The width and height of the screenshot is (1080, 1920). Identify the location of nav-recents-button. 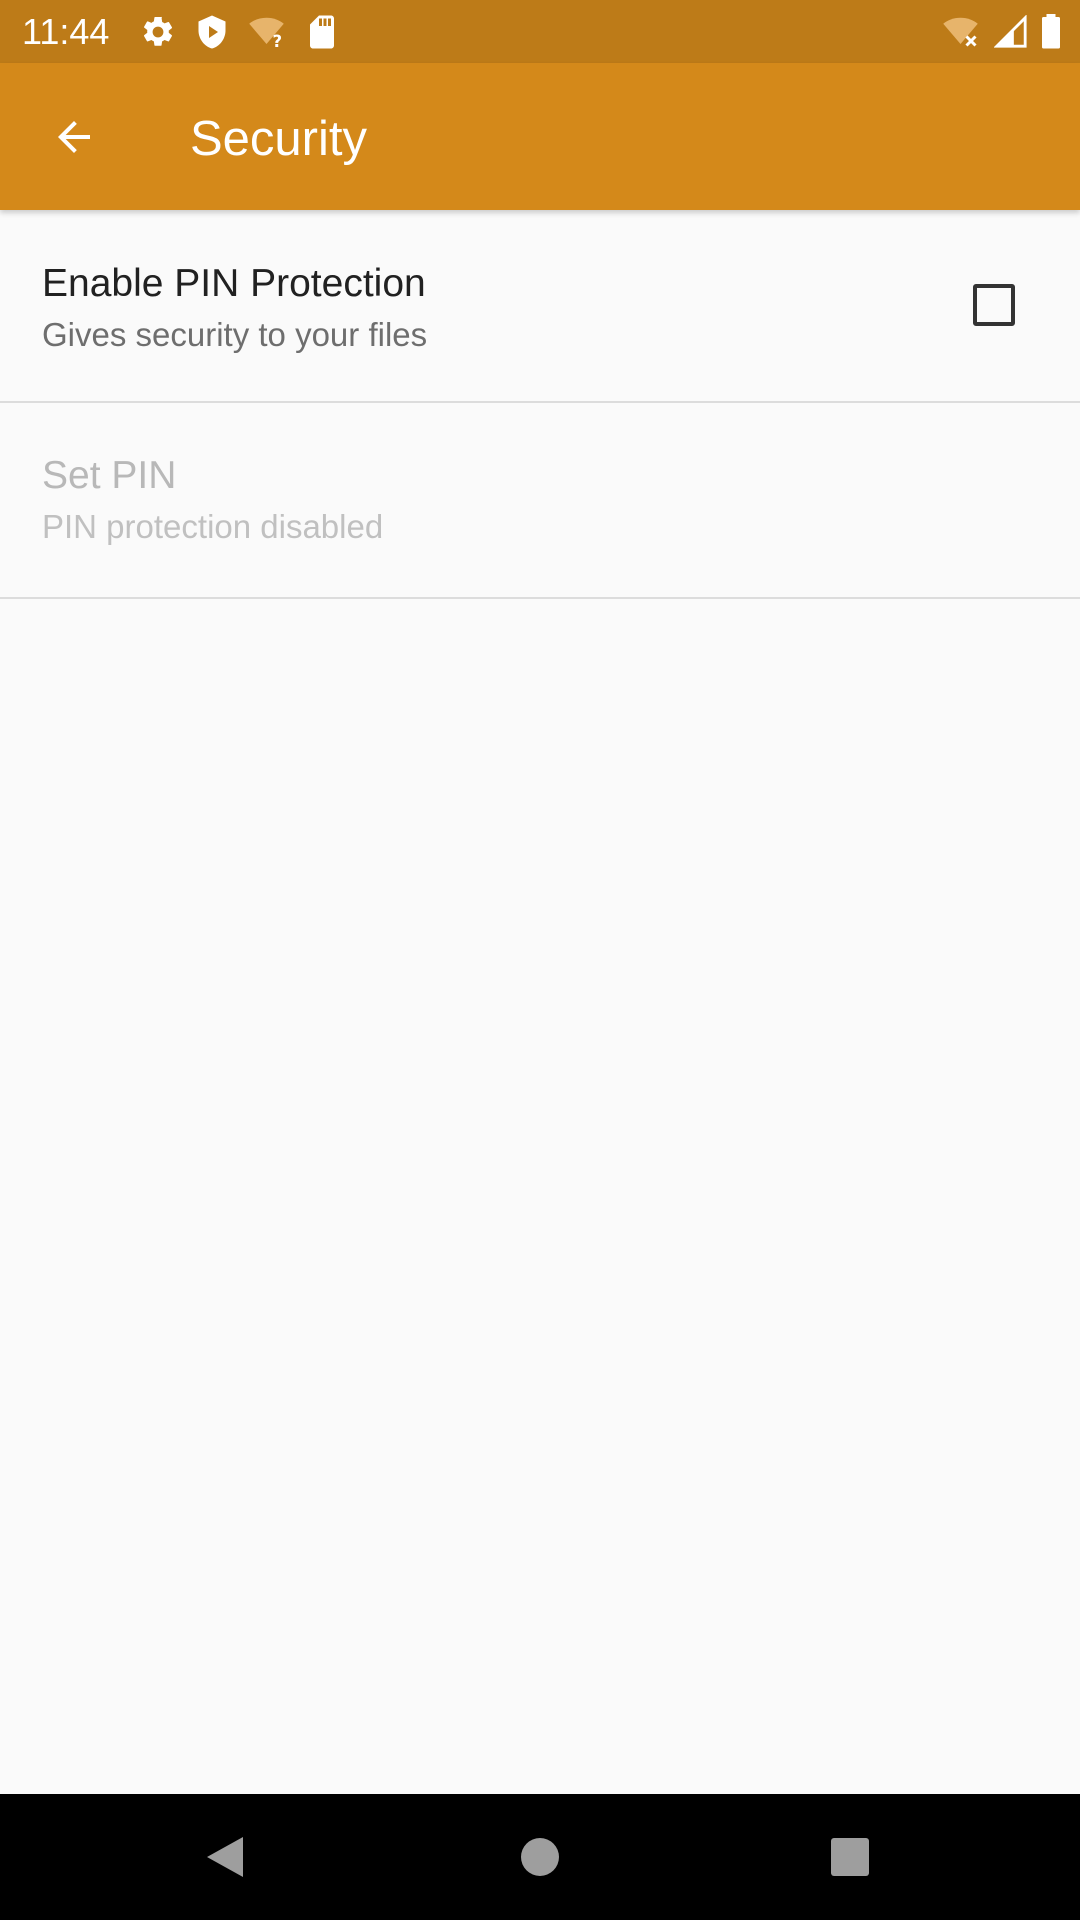
(850, 1857).